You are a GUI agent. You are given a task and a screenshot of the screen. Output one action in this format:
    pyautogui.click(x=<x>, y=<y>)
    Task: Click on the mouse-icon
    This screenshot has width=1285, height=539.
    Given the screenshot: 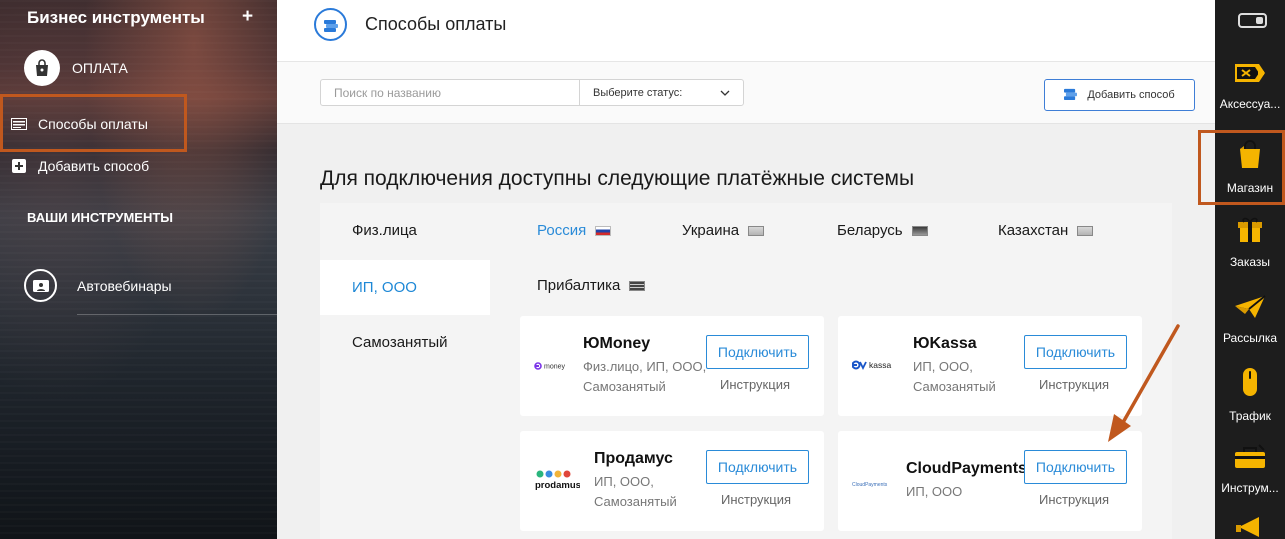 What is the action you would take?
    pyautogui.click(x=1250, y=384)
    